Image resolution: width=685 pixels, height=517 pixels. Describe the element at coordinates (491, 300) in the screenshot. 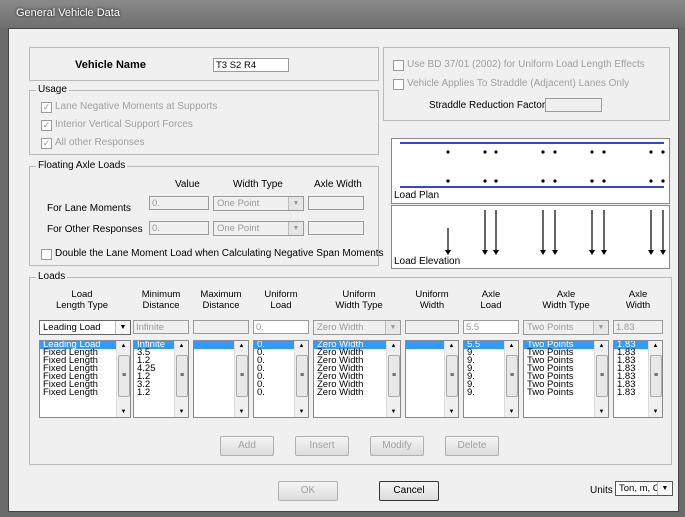

I see `header-axle-load: Axle Load` at that location.